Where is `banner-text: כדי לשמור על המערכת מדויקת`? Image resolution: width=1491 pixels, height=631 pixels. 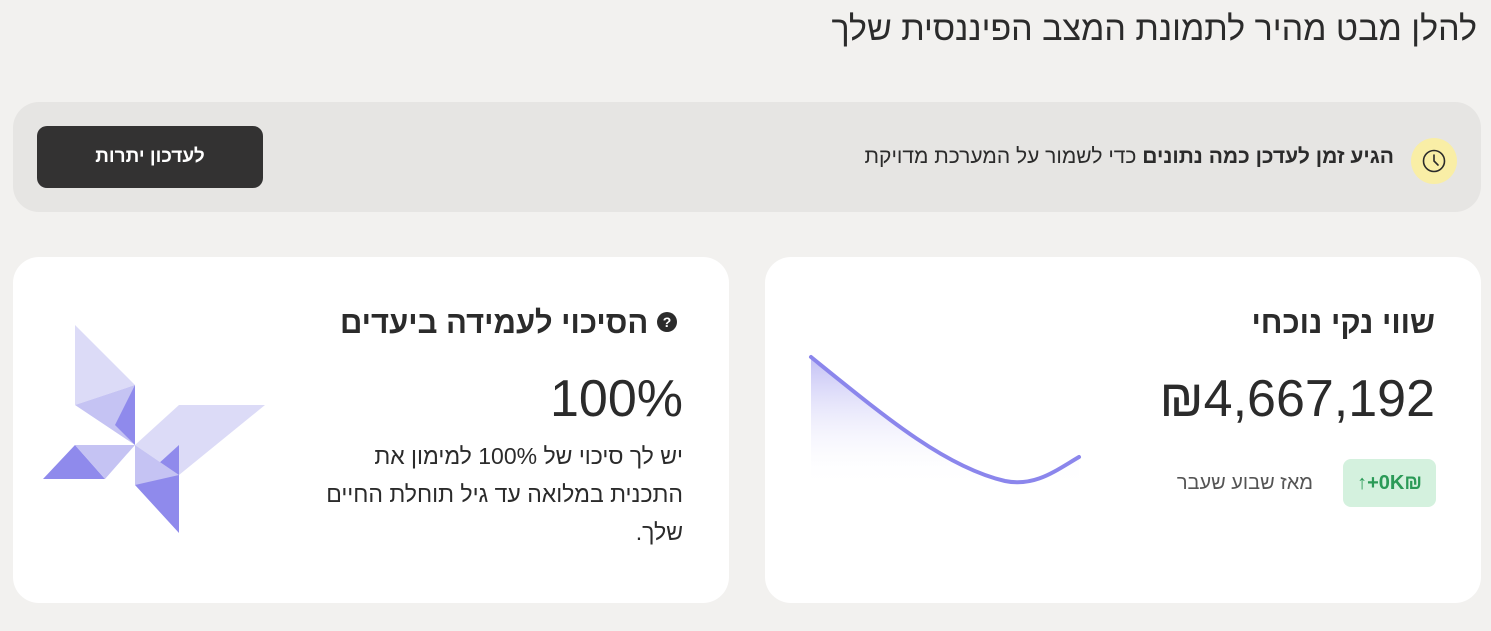
banner-text: כדי לשמור על המערכת מדויקת is located at coordinates (1003, 156).